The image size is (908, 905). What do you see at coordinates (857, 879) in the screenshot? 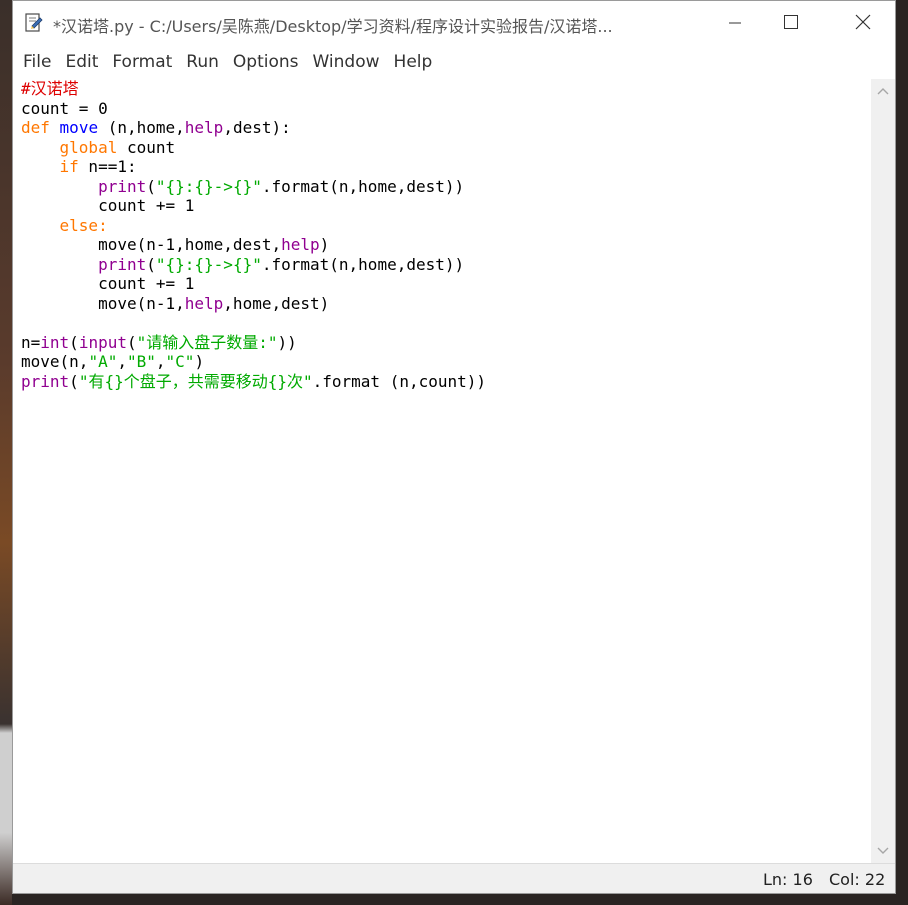
I see `status-column-number: Col: 22` at bounding box center [857, 879].